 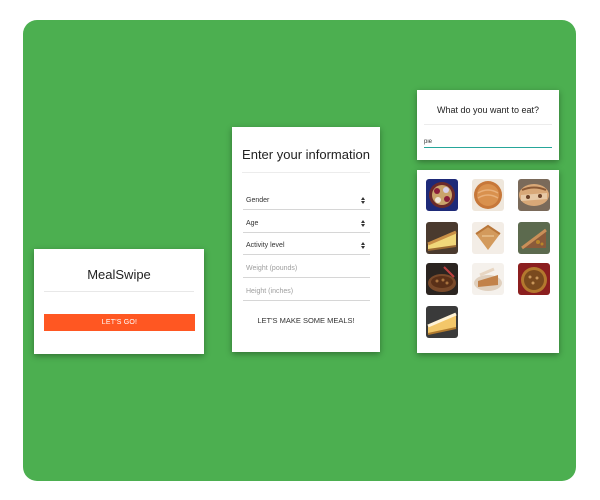 What do you see at coordinates (270, 291) in the screenshot?
I see `height-placeholder: Height (inches)` at bounding box center [270, 291].